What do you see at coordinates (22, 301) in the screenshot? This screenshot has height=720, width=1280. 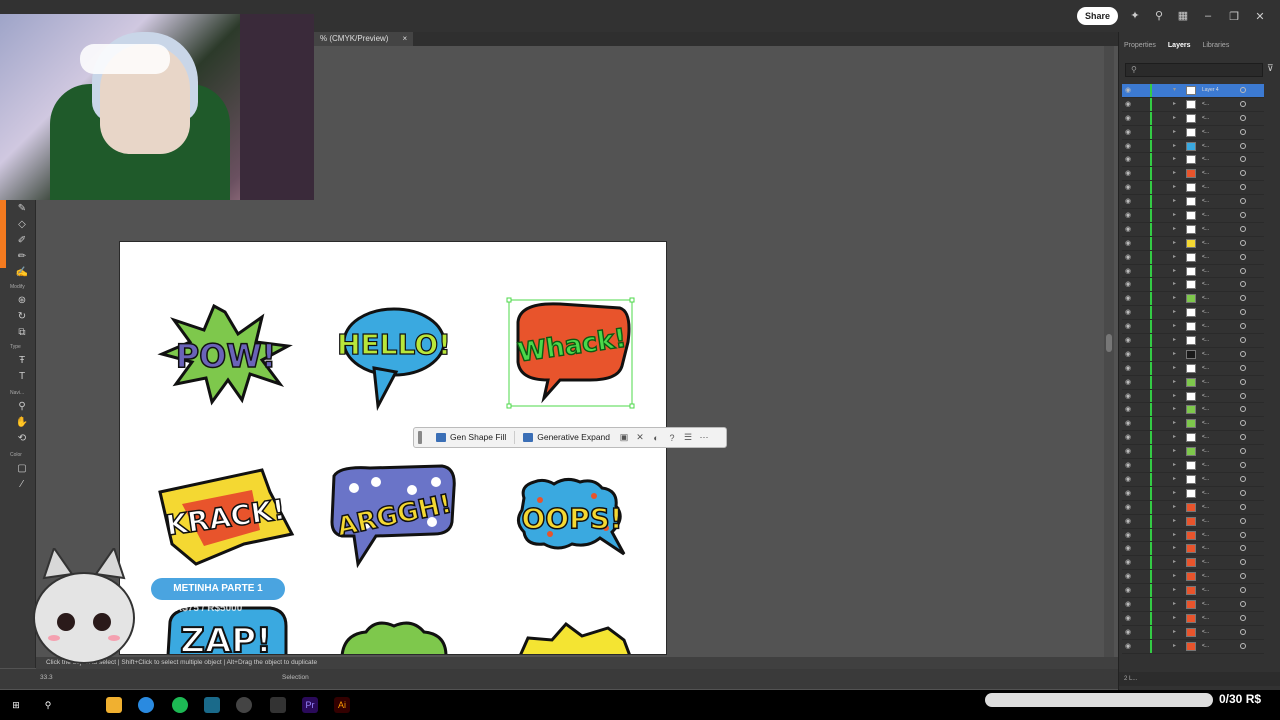 I see `width-tool-icon: ⊛` at bounding box center [22, 301].